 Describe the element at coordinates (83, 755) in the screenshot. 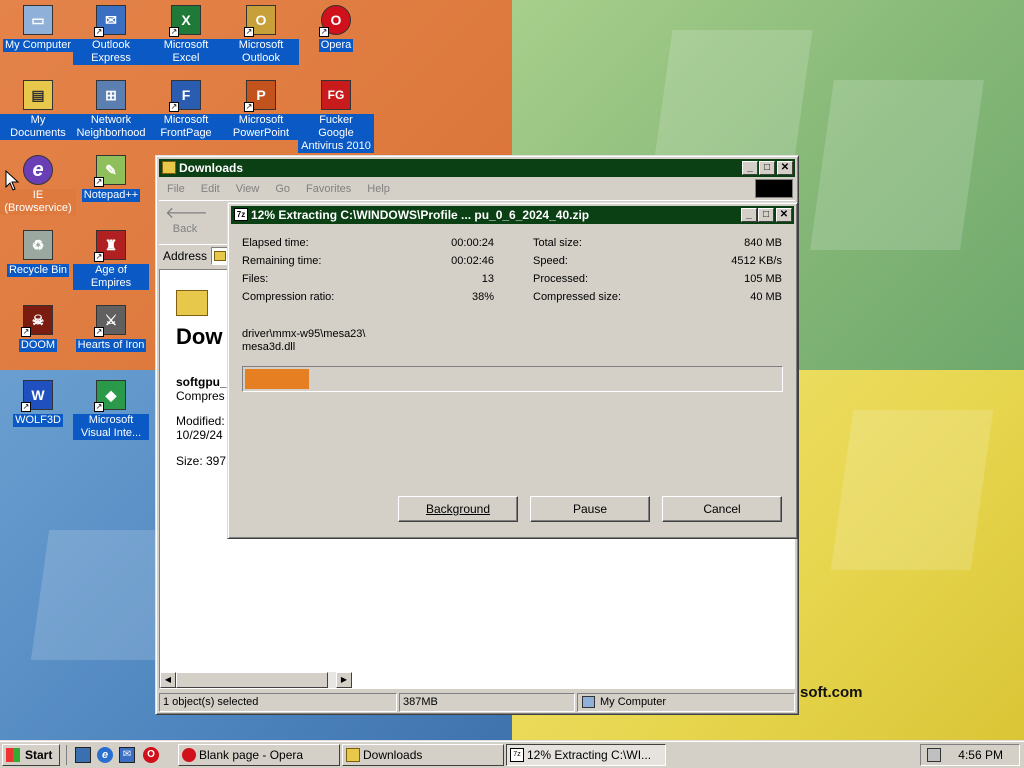

I see `show-desktop-icon` at that location.